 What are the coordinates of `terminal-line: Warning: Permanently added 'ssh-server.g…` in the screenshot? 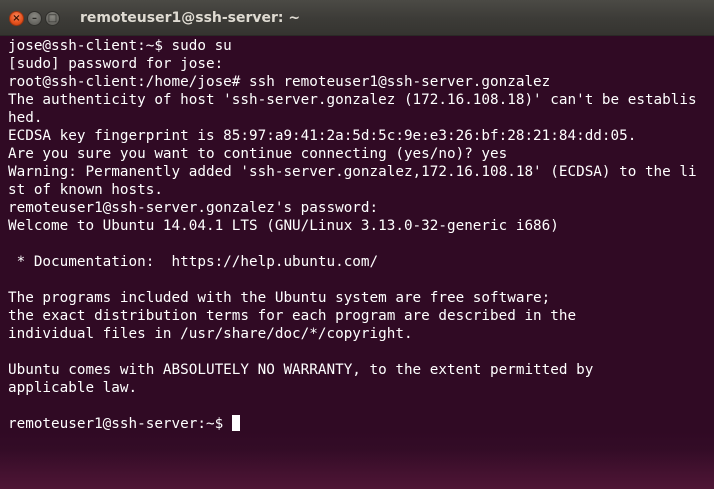 It's located at (352, 172).